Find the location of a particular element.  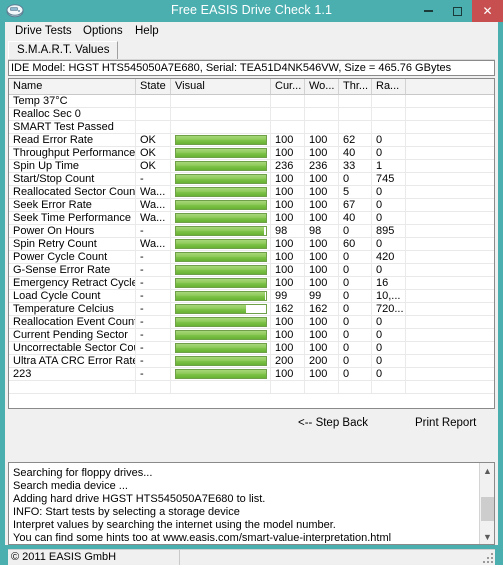

status-copyright: © 2011 EASIS GmbH is located at coordinates (94, 557).